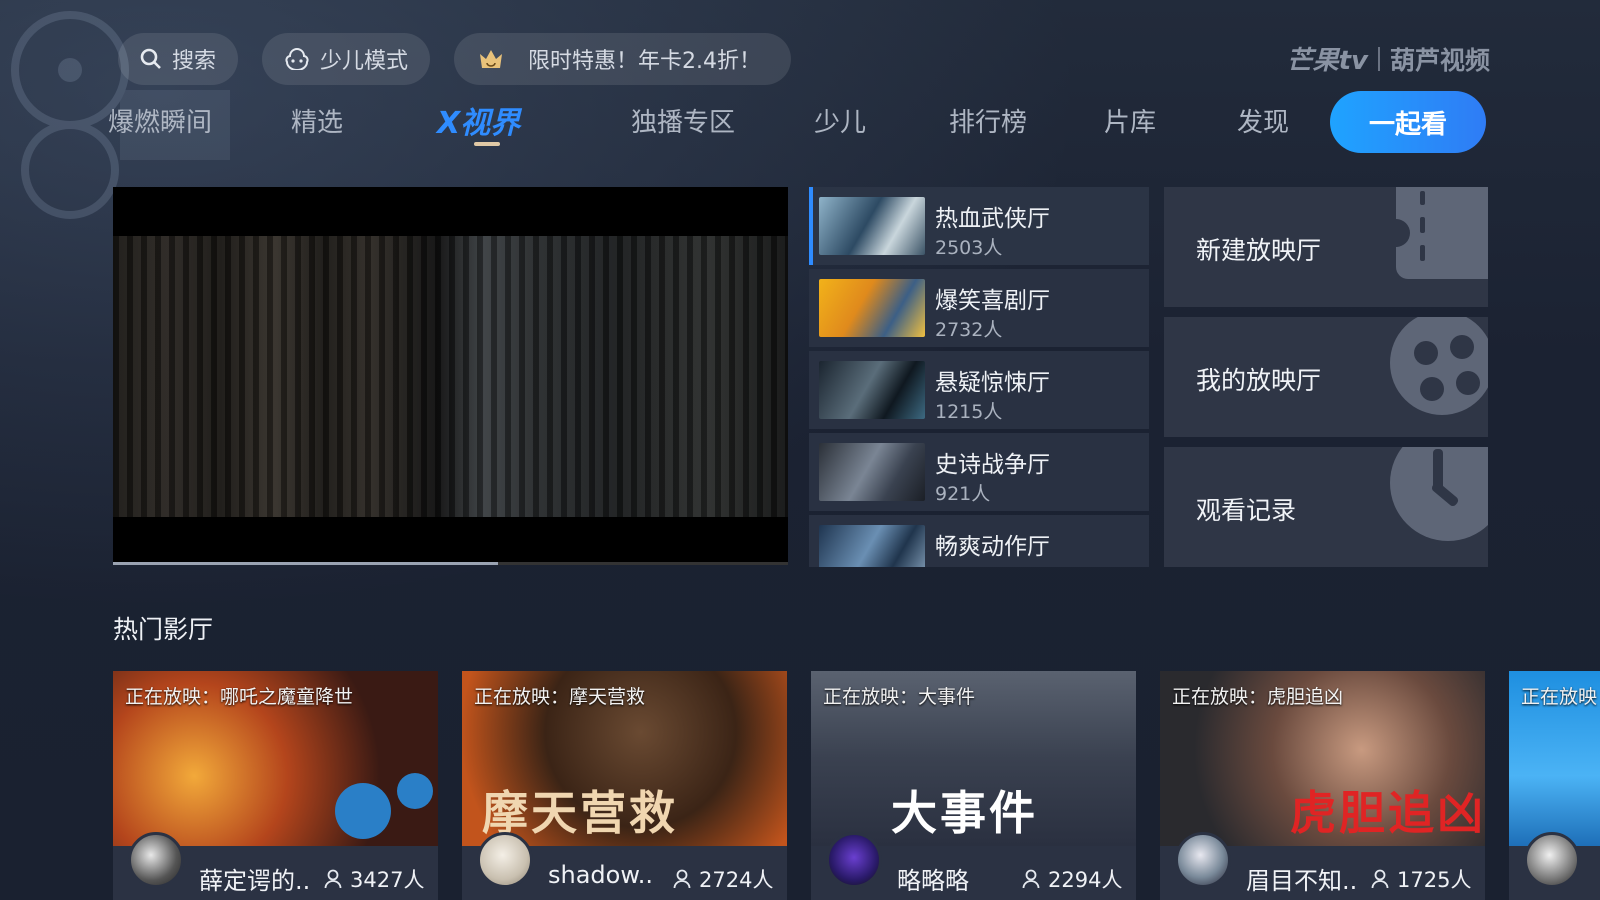  I want to click on hall-item: 热血武侠厅 2503人, so click(979, 226).